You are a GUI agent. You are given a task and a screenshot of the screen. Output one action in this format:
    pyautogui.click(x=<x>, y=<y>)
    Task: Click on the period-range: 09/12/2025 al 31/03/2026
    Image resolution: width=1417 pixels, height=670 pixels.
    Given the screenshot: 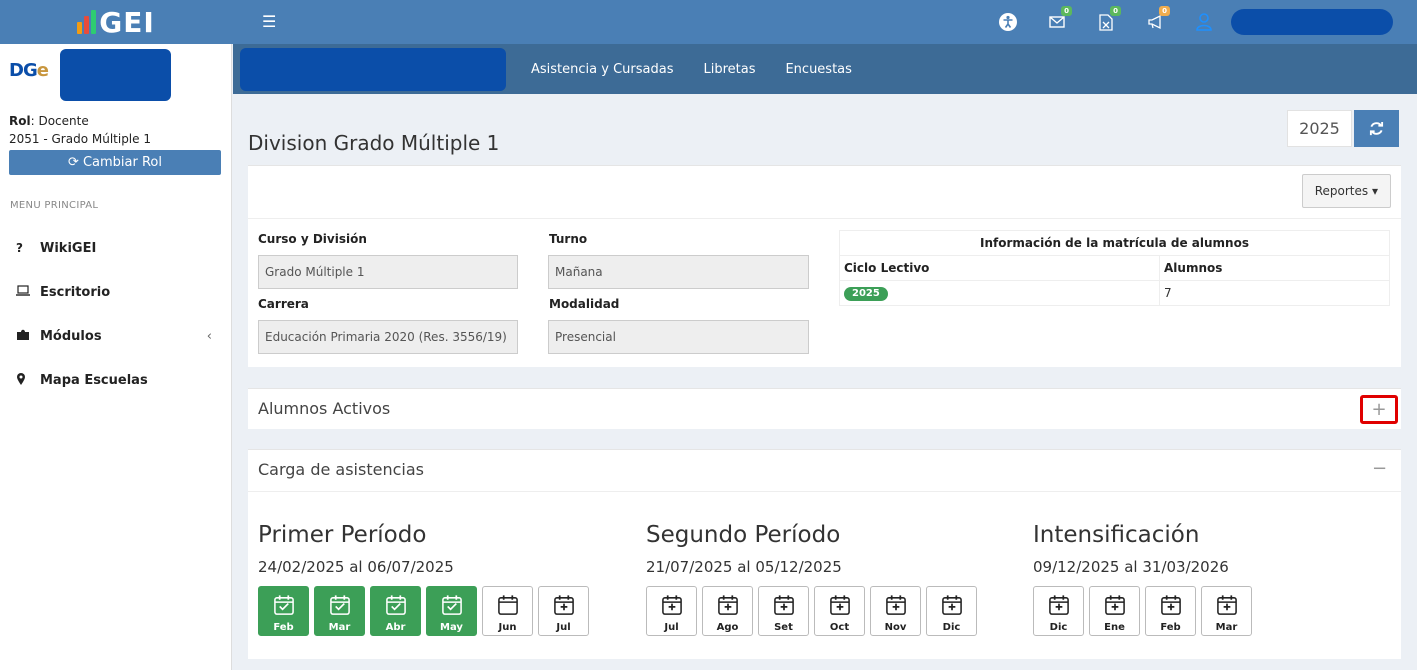 What is the action you would take?
    pyautogui.click(x=1131, y=567)
    